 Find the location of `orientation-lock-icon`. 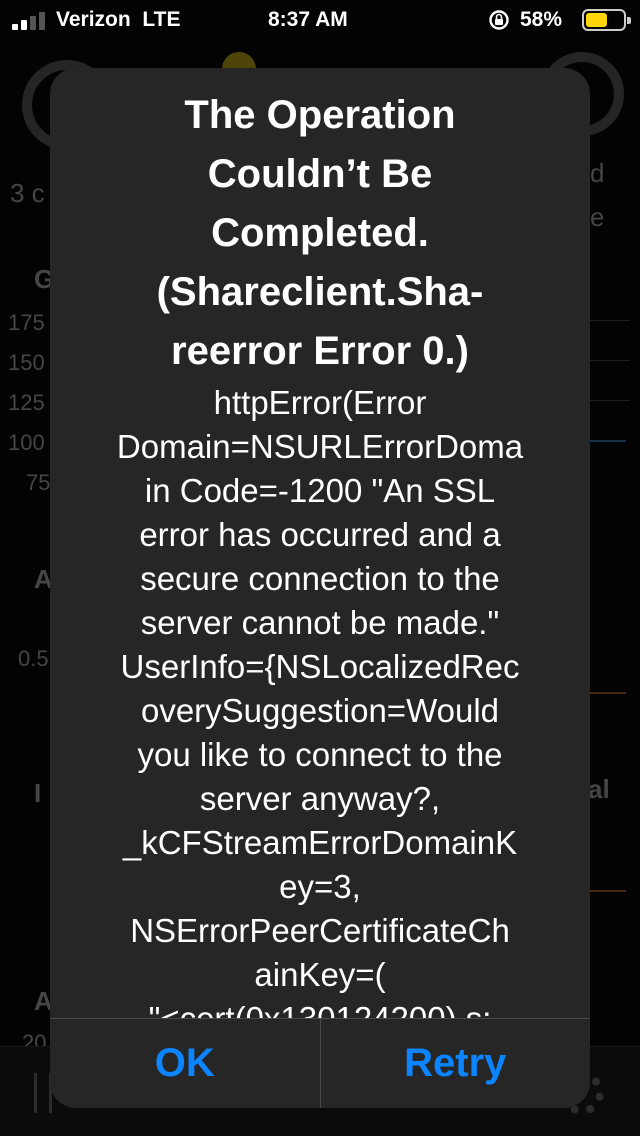

orientation-lock-icon is located at coordinates (499, 20).